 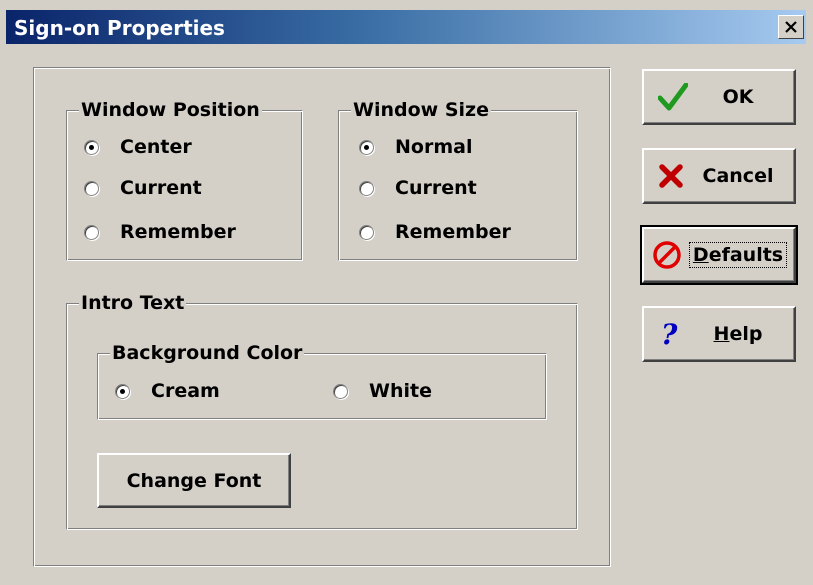 What do you see at coordinates (133, 303) in the screenshot?
I see `intro-text-legend: Intro Text` at bounding box center [133, 303].